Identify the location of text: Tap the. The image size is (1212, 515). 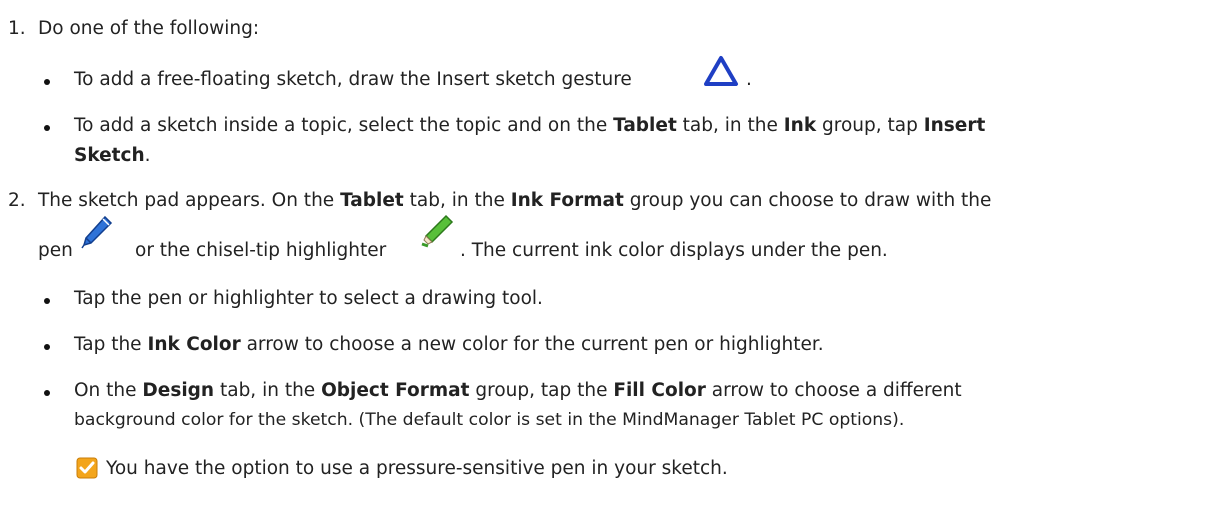
(111, 344).